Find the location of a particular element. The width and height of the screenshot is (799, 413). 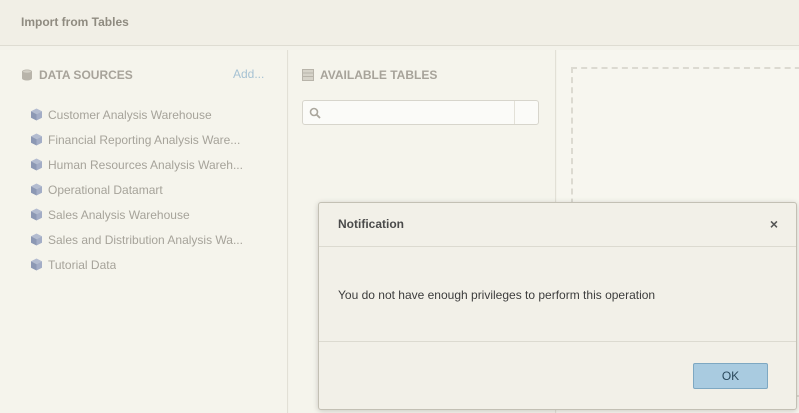

data-sources-title: DATA SOURCES is located at coordinates (86, 75).